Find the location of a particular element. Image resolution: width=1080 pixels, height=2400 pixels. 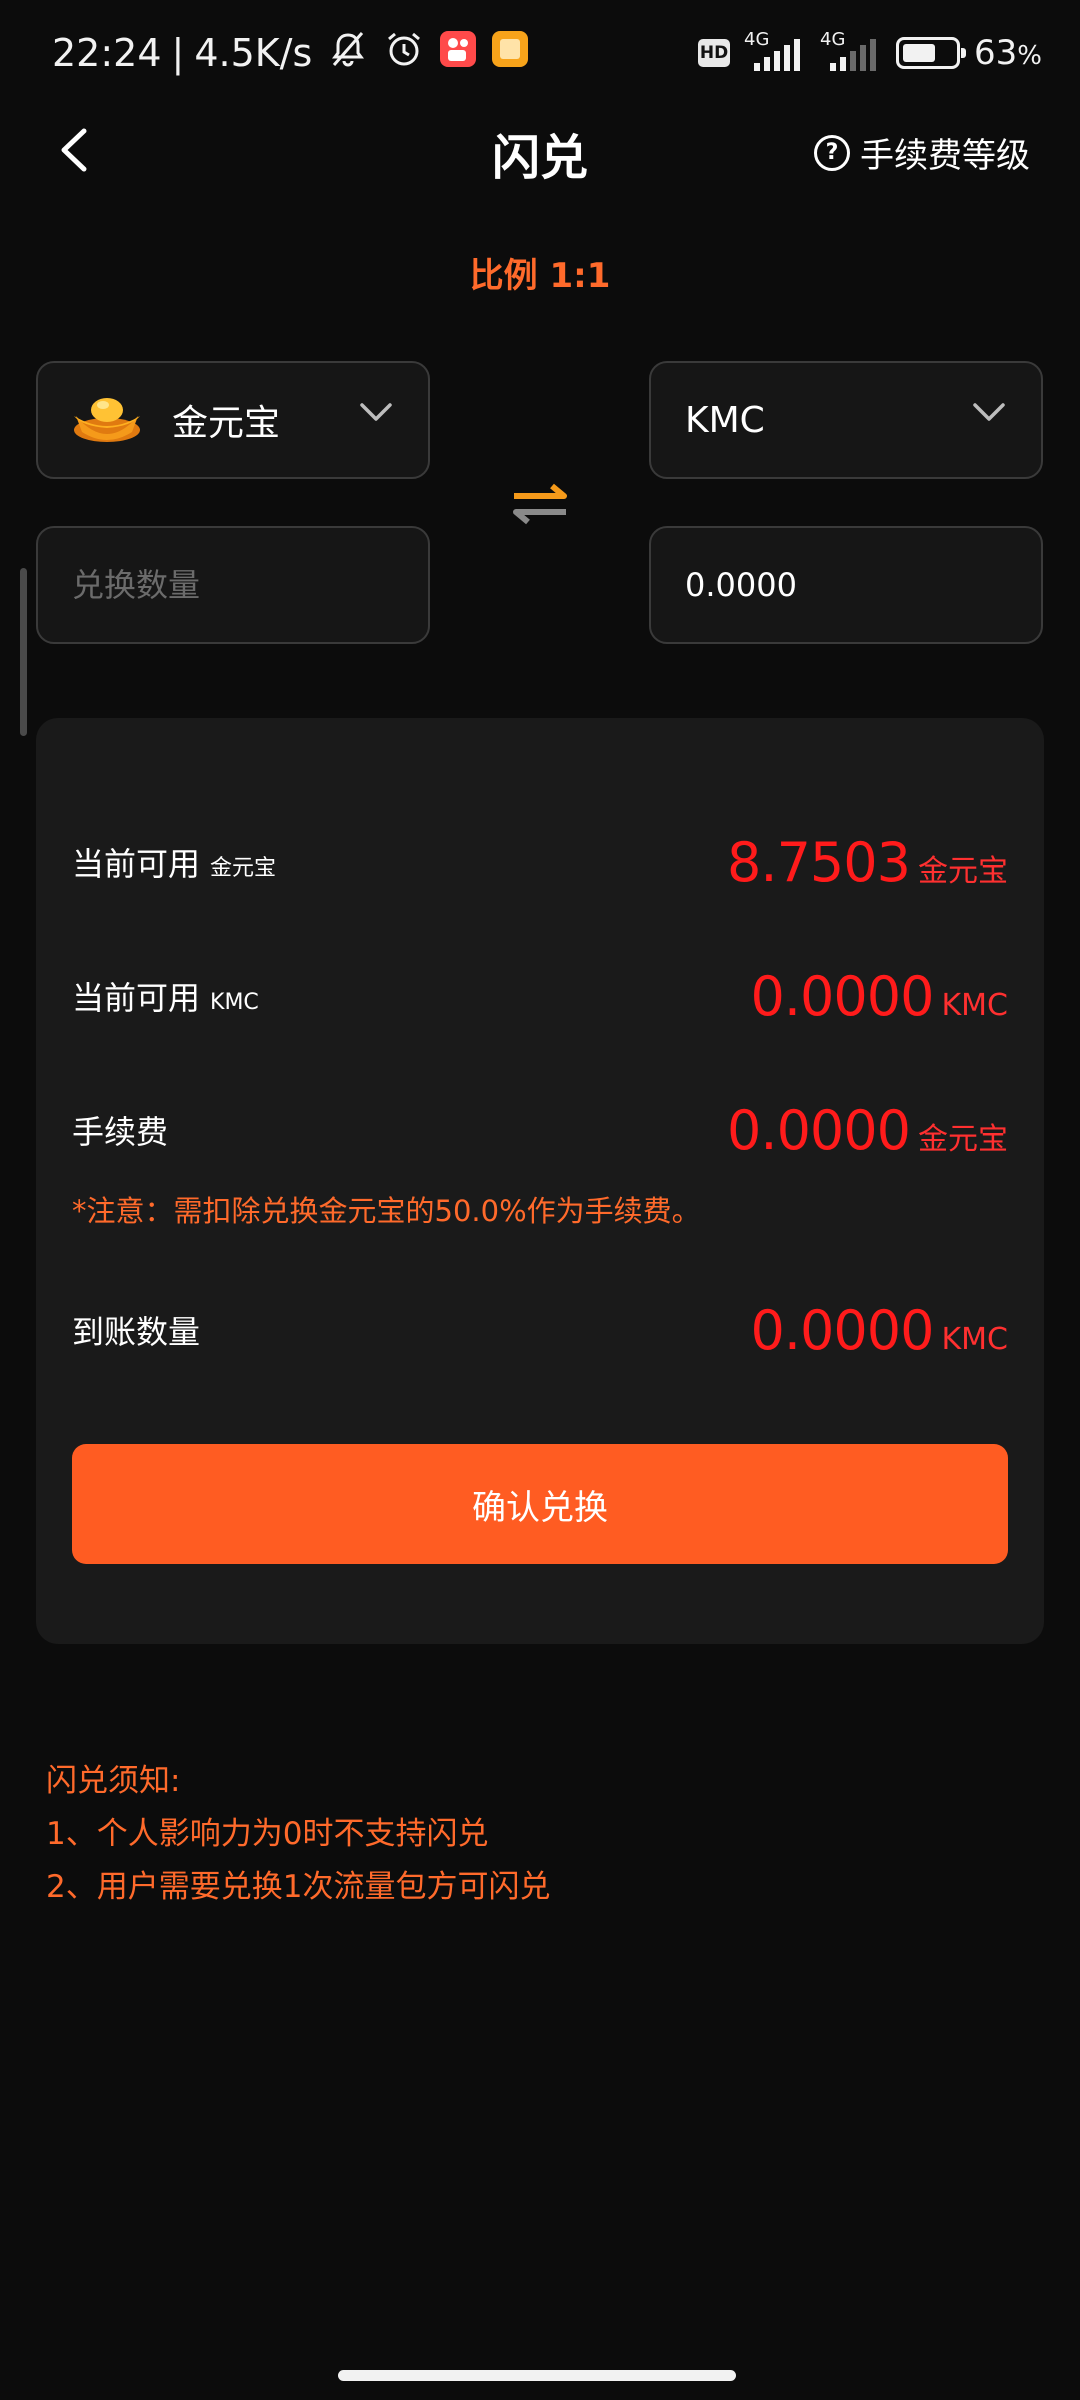

notice-item: 2、用户需要兑换1次流量包方可闪兑 is located at coordinates (298, 1887).